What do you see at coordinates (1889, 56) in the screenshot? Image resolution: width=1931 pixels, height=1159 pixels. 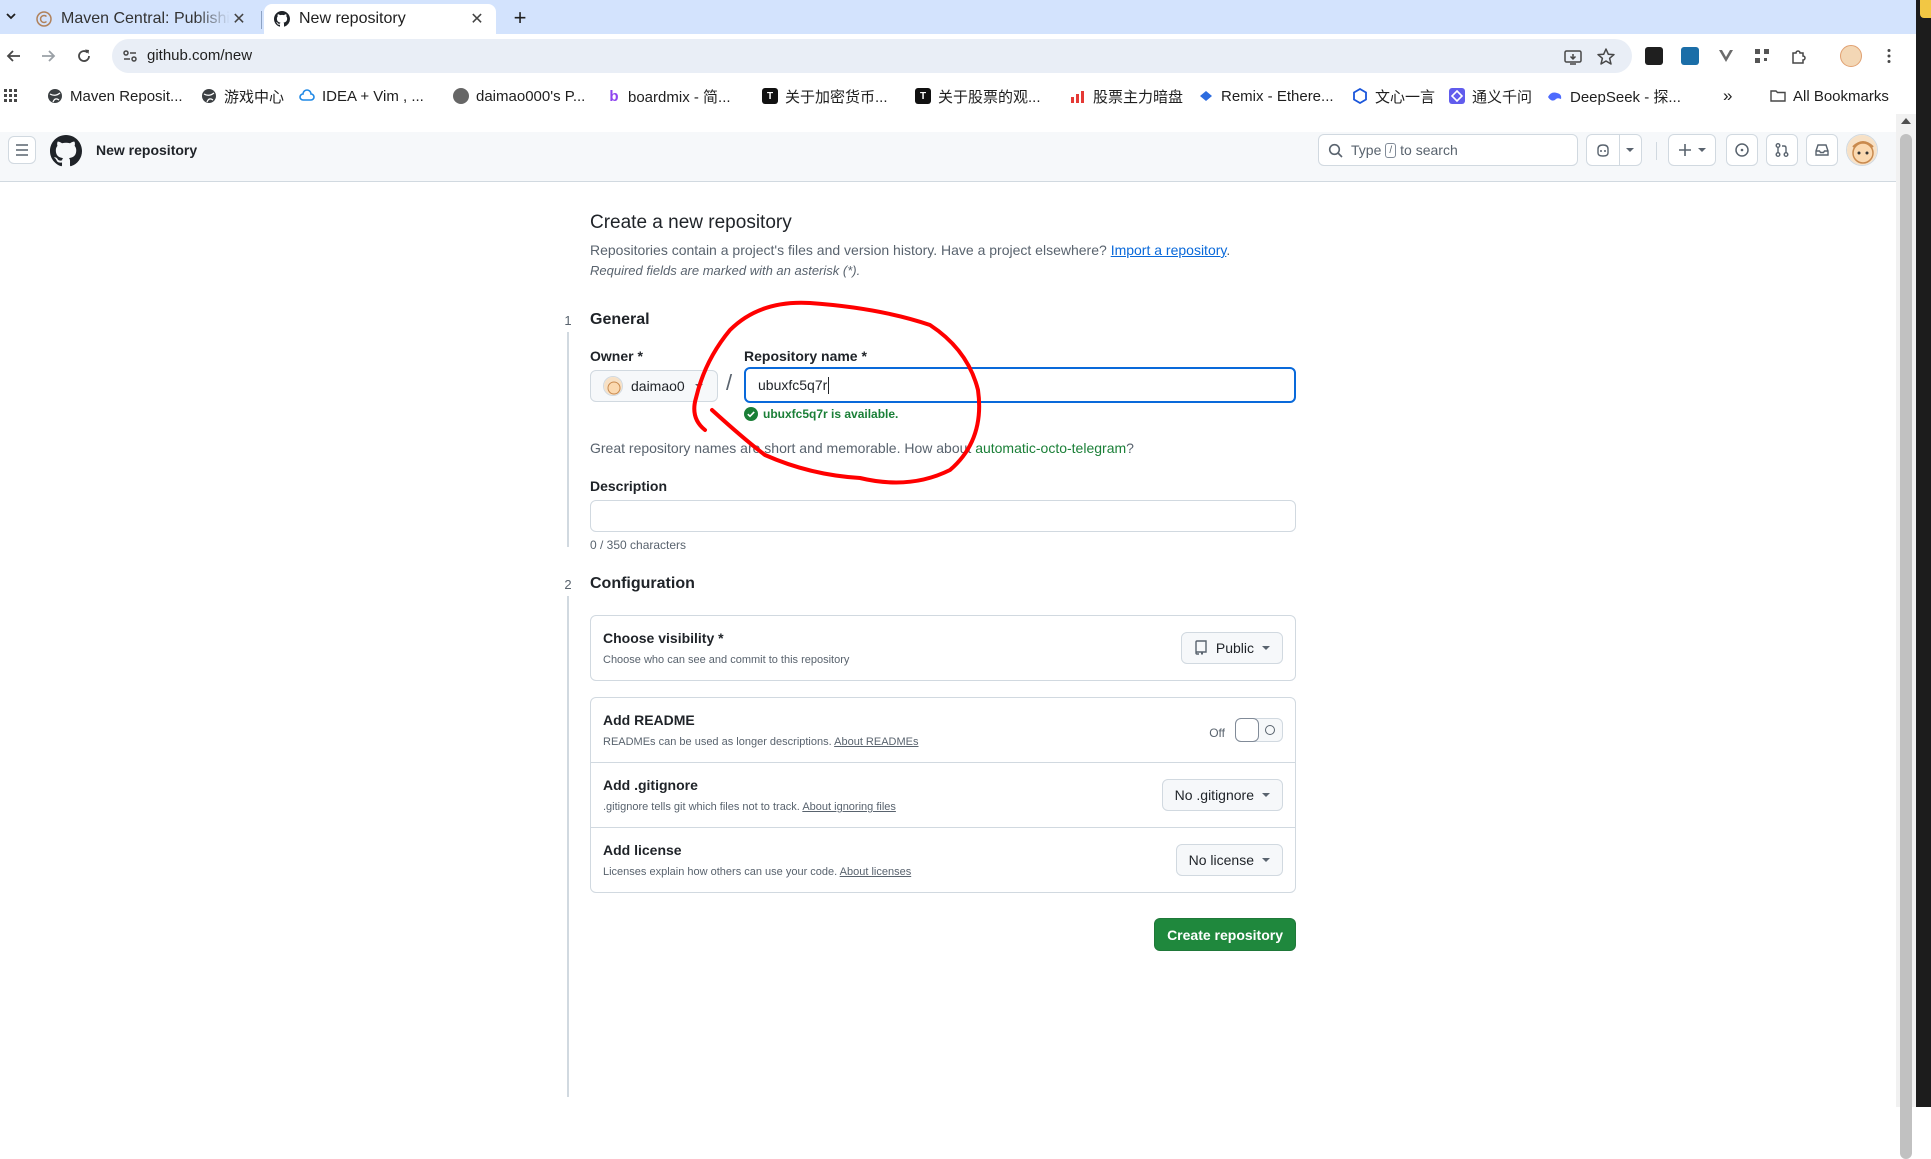 I see `browser-menu-icon` at bounding box center [1889, 56].